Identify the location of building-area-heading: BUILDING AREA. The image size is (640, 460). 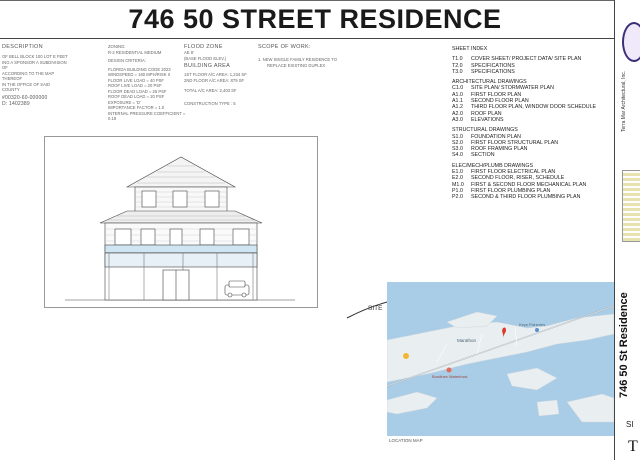
(207, 66).